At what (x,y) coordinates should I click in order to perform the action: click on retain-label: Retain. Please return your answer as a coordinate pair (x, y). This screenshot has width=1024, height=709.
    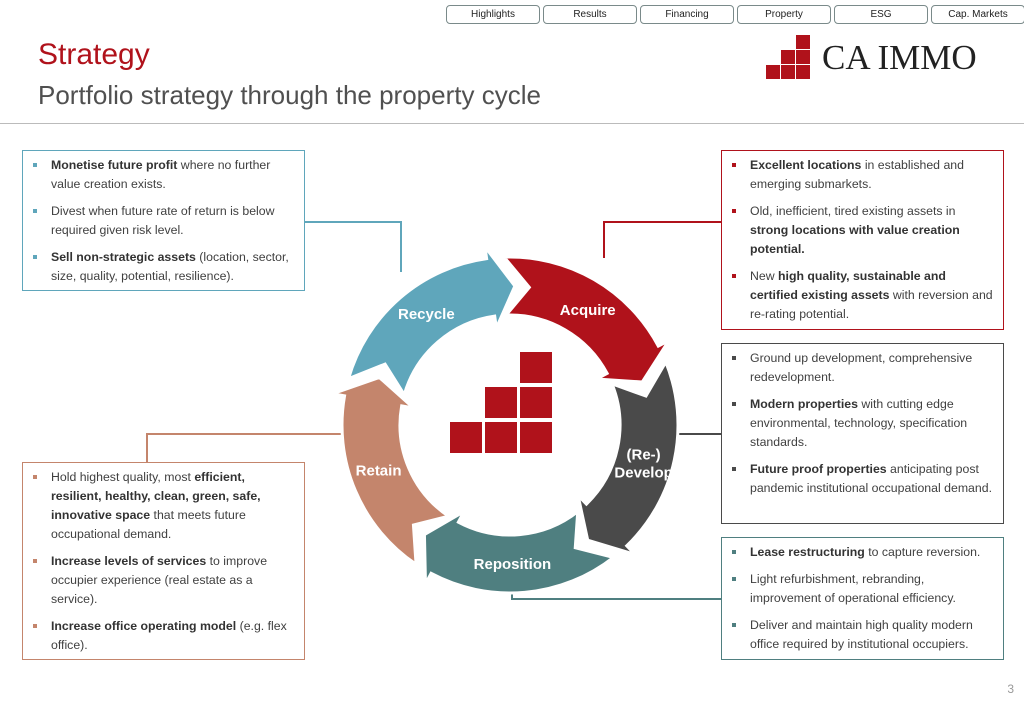
    Looking at the image, I should click on (379, 470).